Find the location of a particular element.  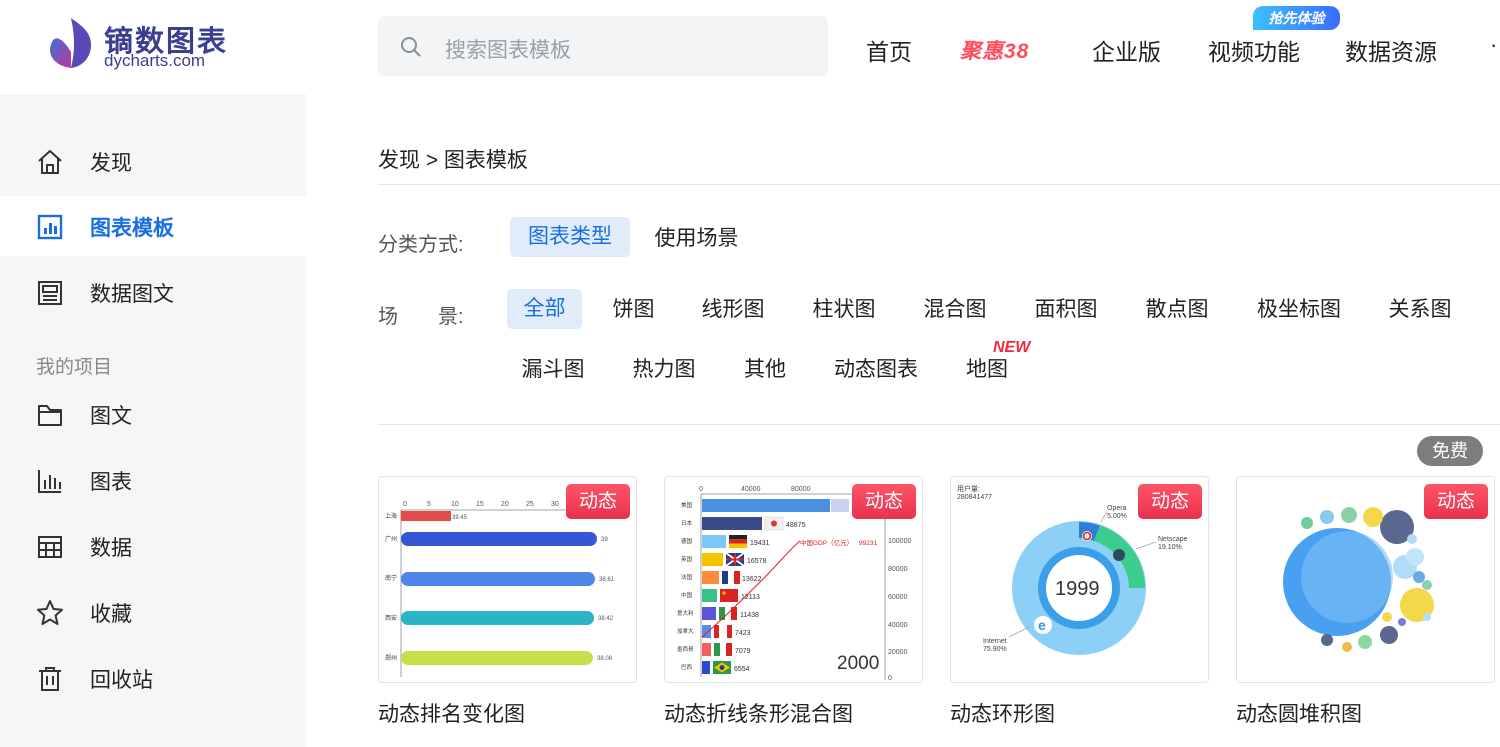

svg-text: 2000 is located at coordinates (858, 663).